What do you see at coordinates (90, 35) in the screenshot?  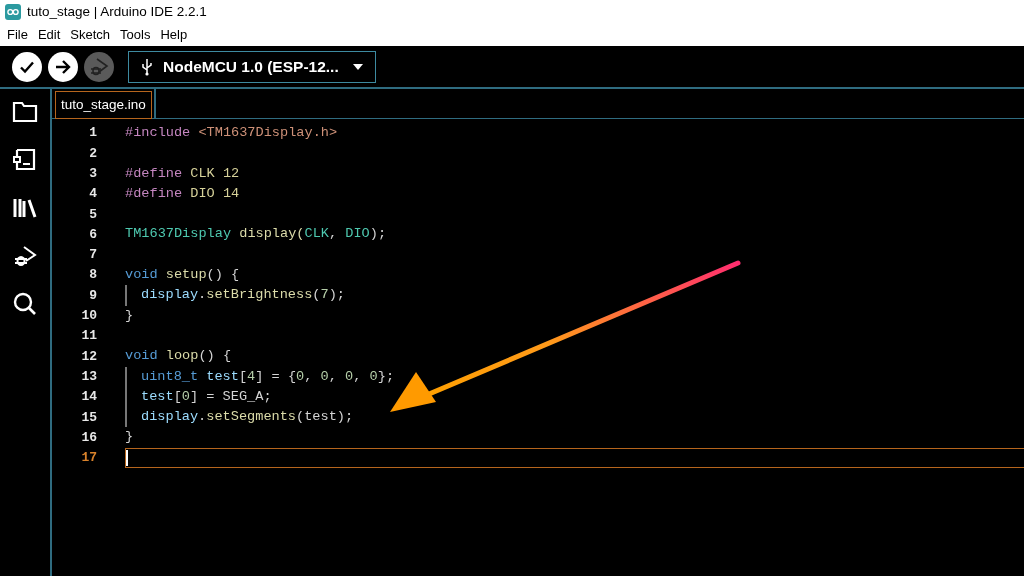 I see `menu-item: Sketch` at bounding box center [90, 35].